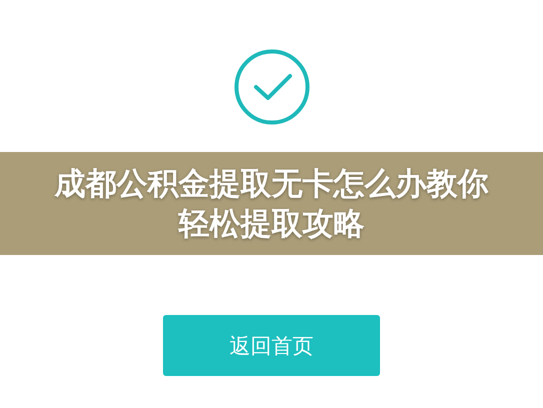  I want to click on checkmark-circle-icon, so click(271, 87).